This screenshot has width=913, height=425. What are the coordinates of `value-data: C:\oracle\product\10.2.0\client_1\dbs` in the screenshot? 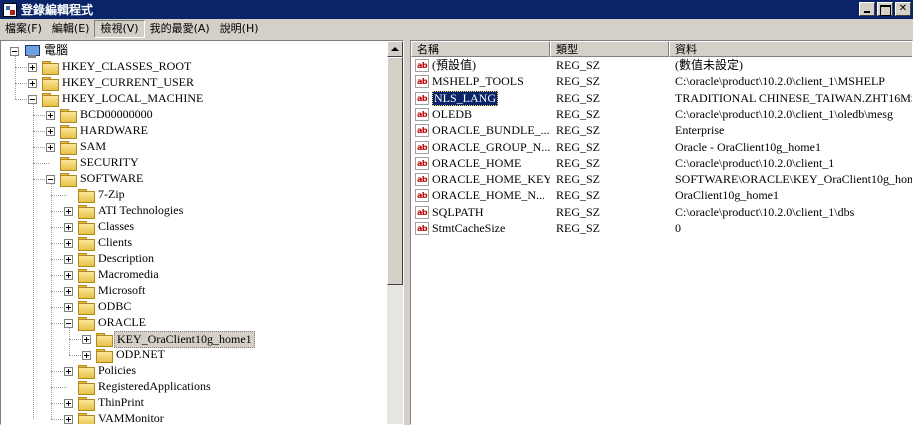 It's located at (765, 211).